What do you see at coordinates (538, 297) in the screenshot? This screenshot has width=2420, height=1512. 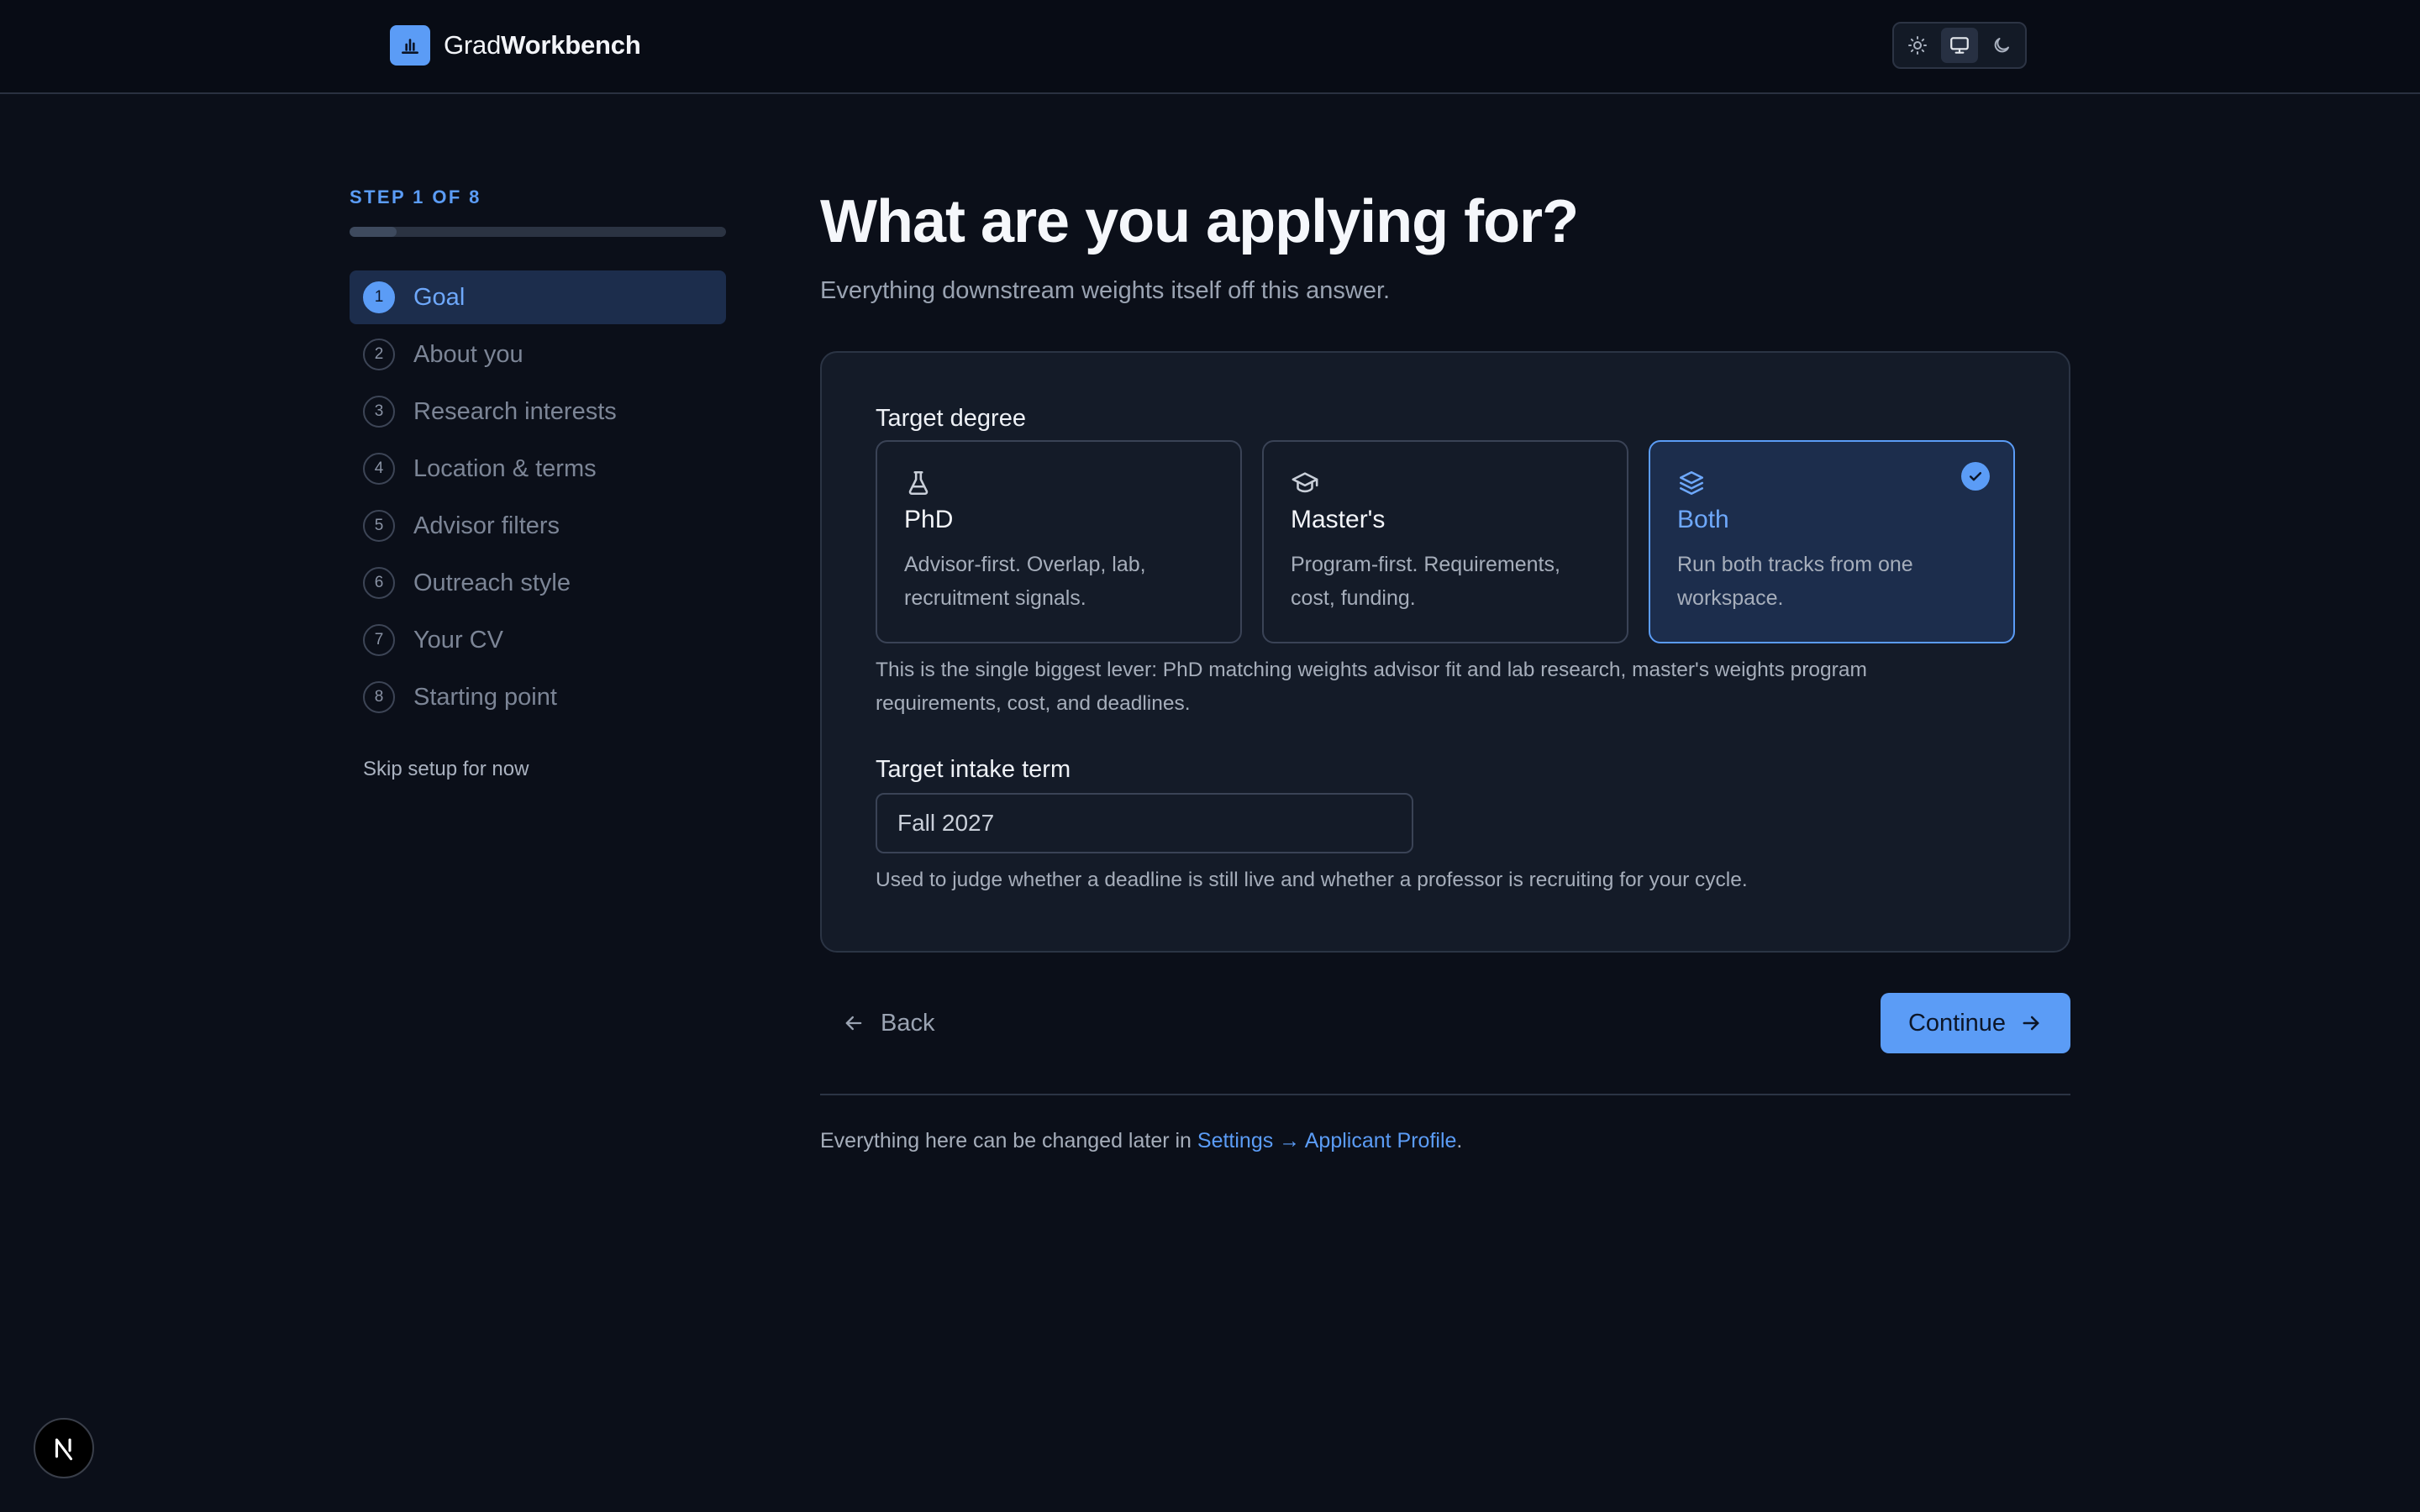 I see `step-item-goal: 1 Goal` at bounding box center [538, 297].